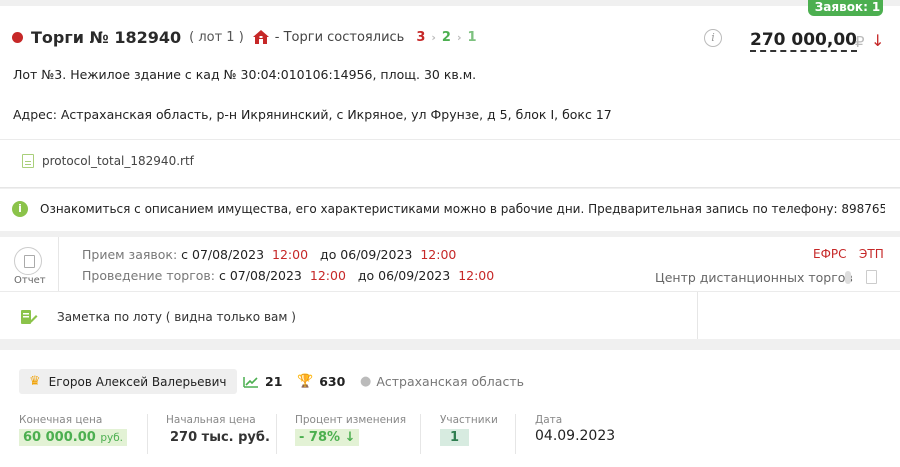 The image size is (900, 467). I want to click on trend-stat: 21, so click(262, 381).